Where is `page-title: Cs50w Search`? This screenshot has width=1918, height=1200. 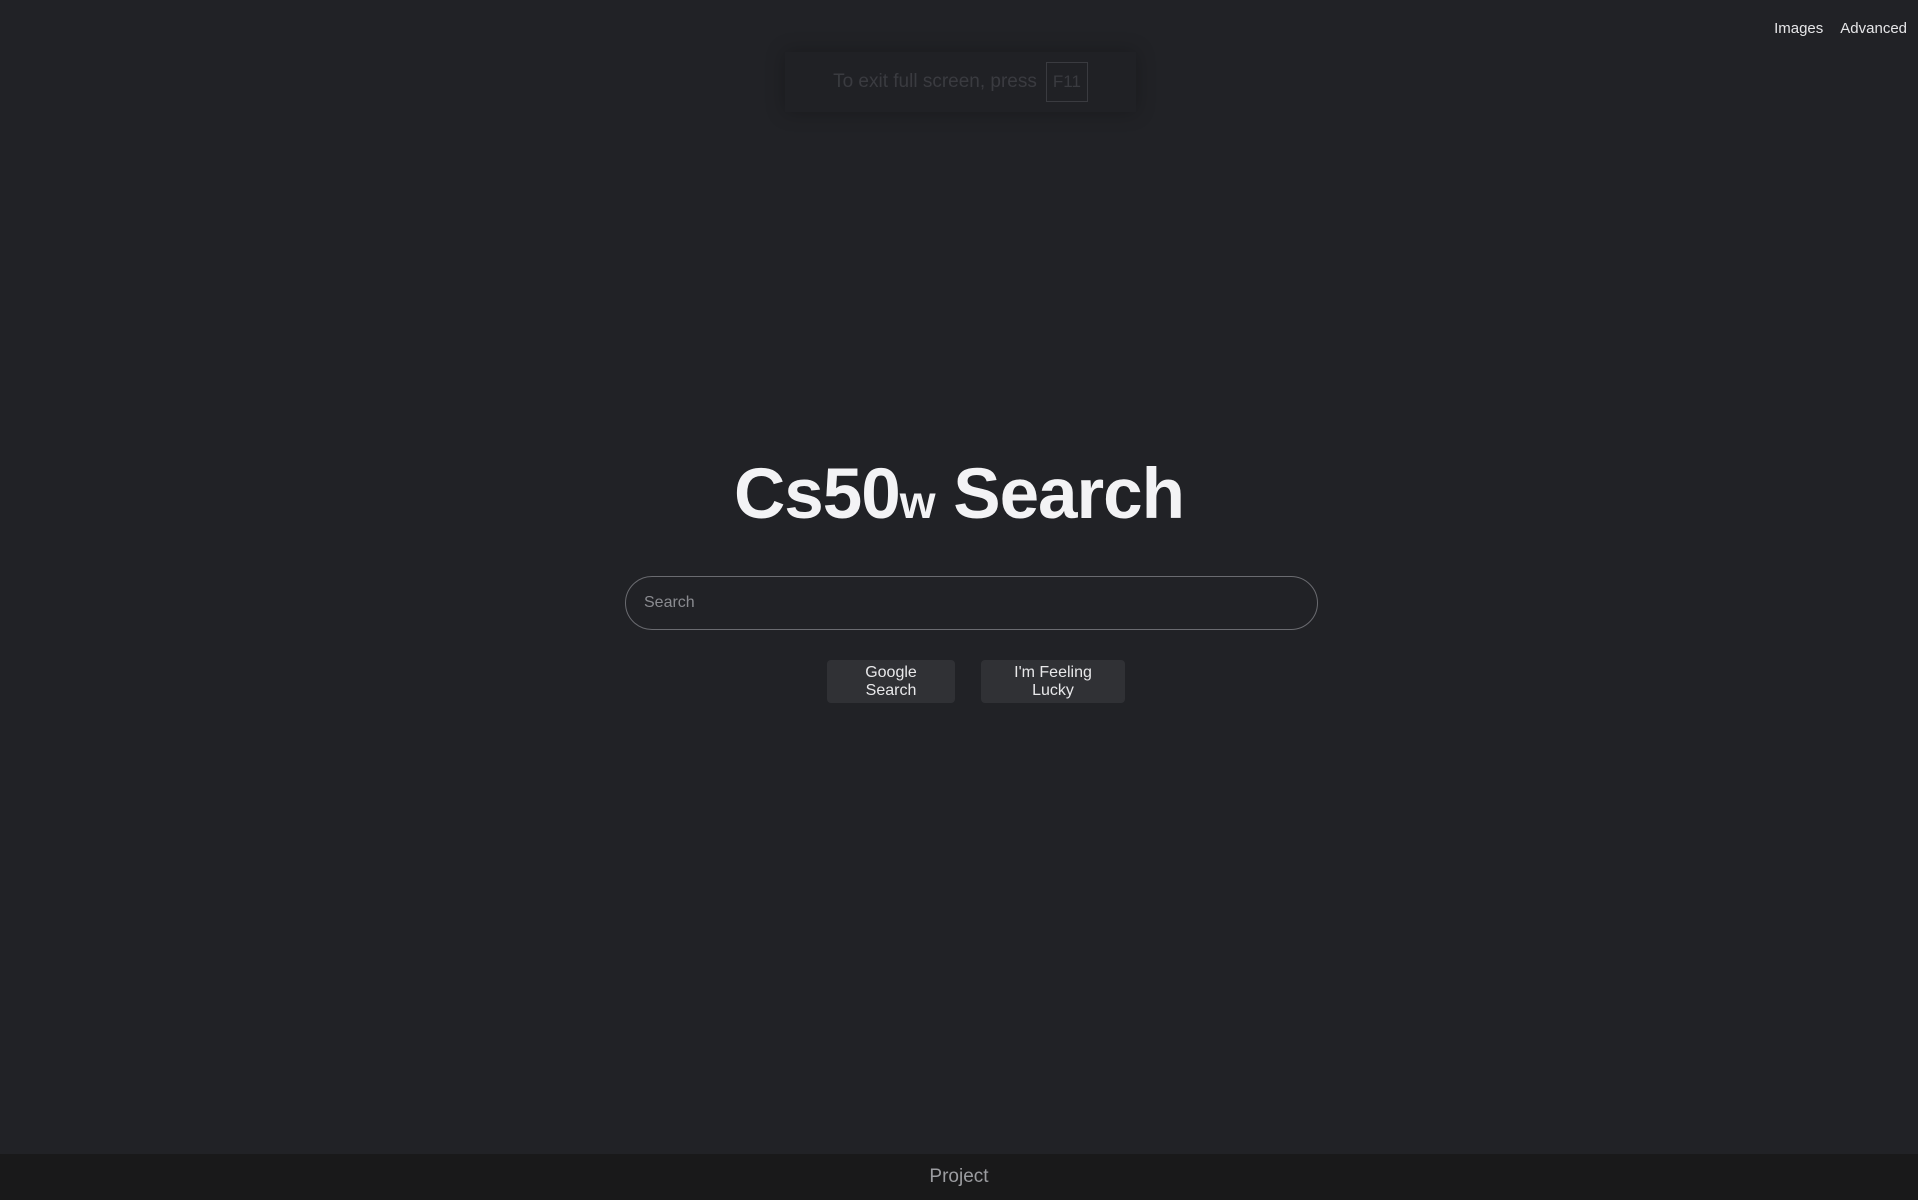
page-title: Cs50w Search is located at coordinates (959, 494).